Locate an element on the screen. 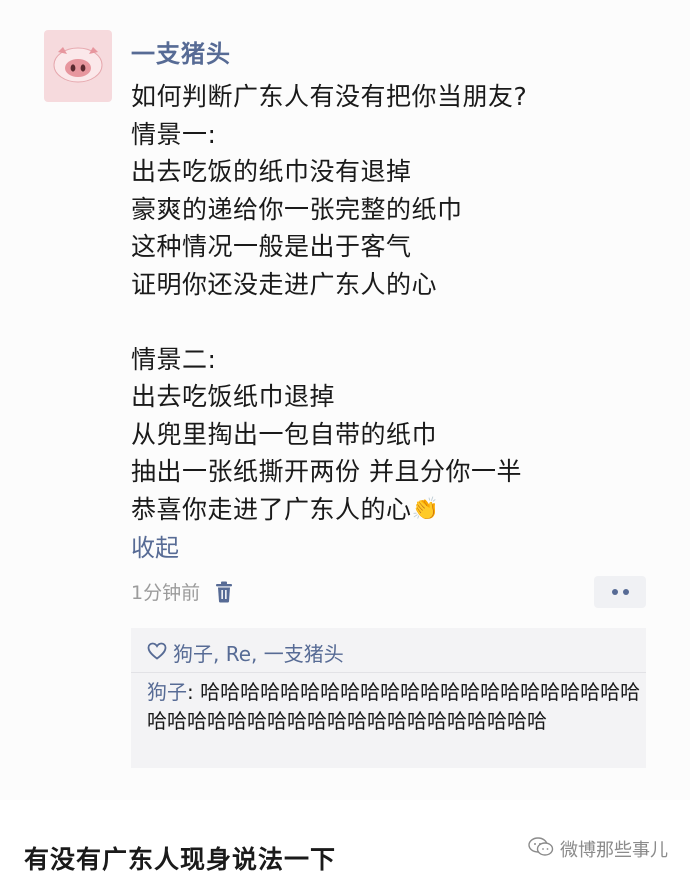 The height and width of the screenshot is (879, 690). avatar is located at coordinates (78, 66).